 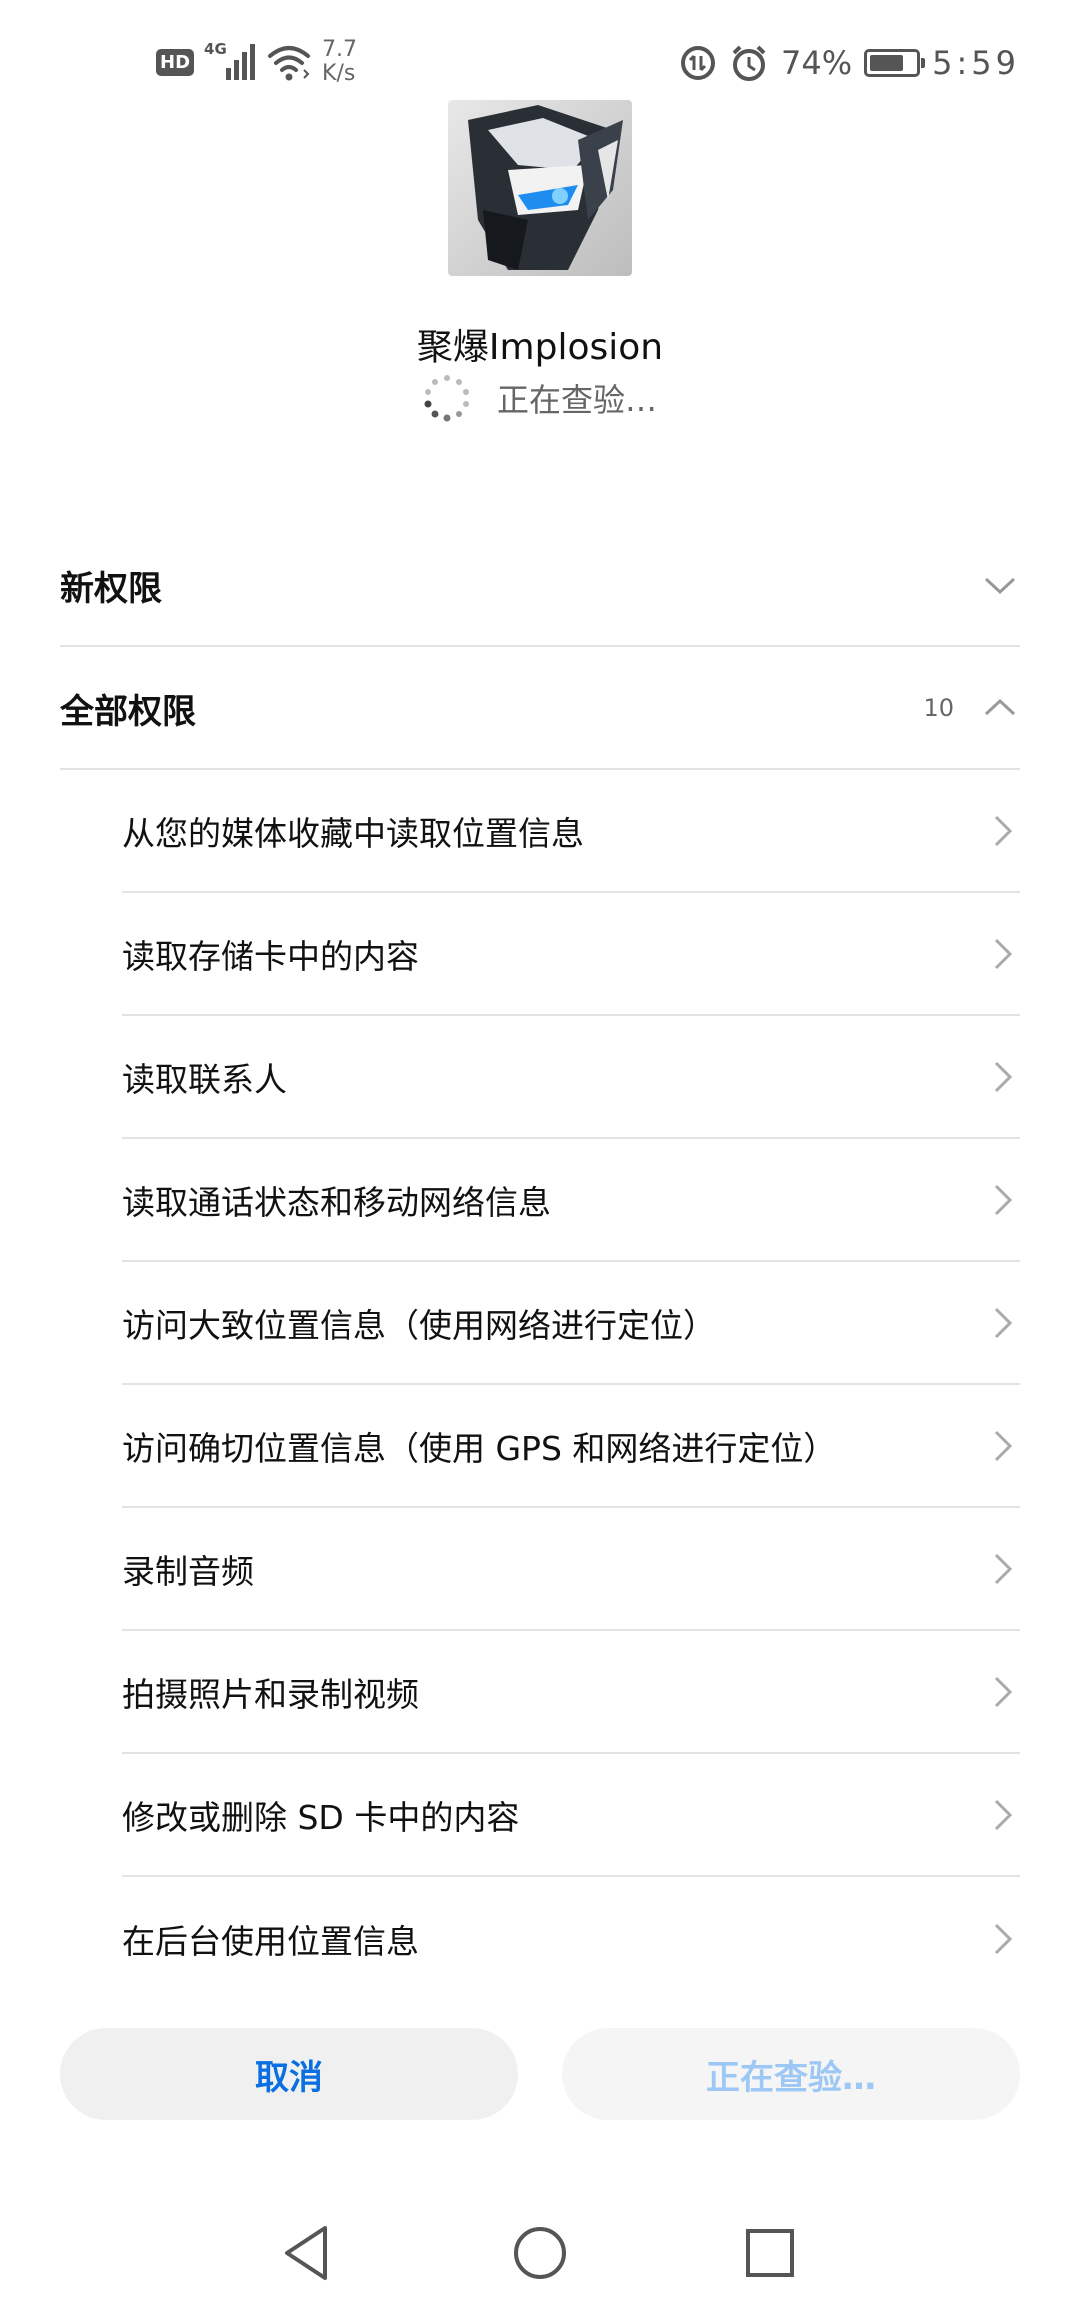 What do you see at coordinates (289, 2074) in the screenshot?
I see `cancel-button: 取消` at bounding box center [289, 2074].